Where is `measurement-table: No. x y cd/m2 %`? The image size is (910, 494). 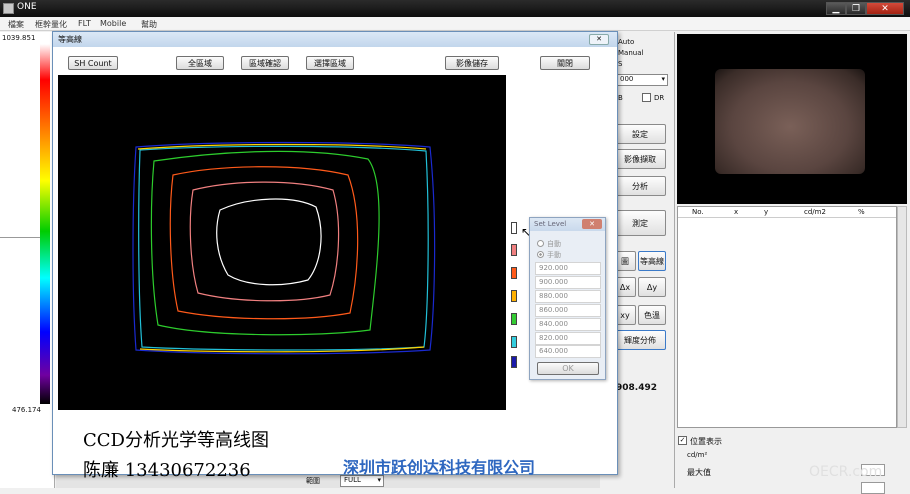 measurement-table: No. x y cd/m2 % is located at coordinates (787, 317).